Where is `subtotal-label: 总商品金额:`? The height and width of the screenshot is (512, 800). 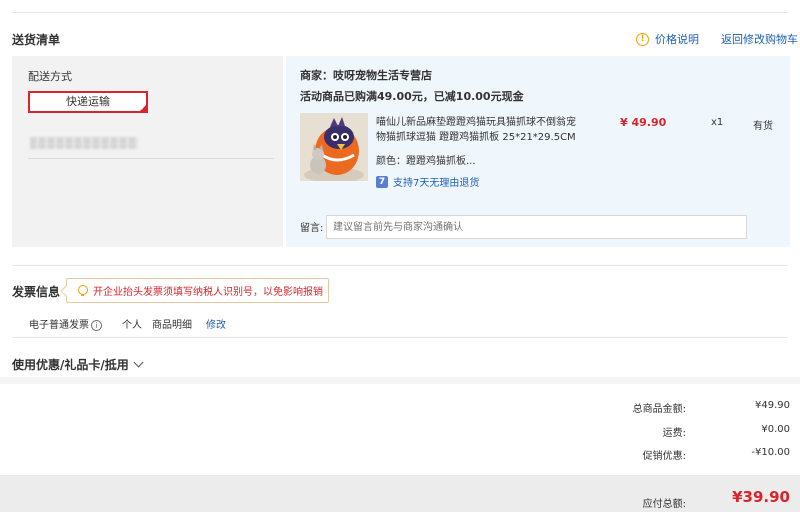 subtotal-label: 总商品金额: is located at coordinates (659, 409).